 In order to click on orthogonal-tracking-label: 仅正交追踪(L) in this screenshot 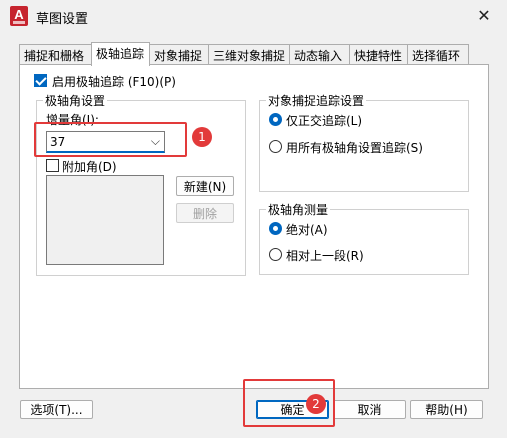, I will do `click(324, 121)`.